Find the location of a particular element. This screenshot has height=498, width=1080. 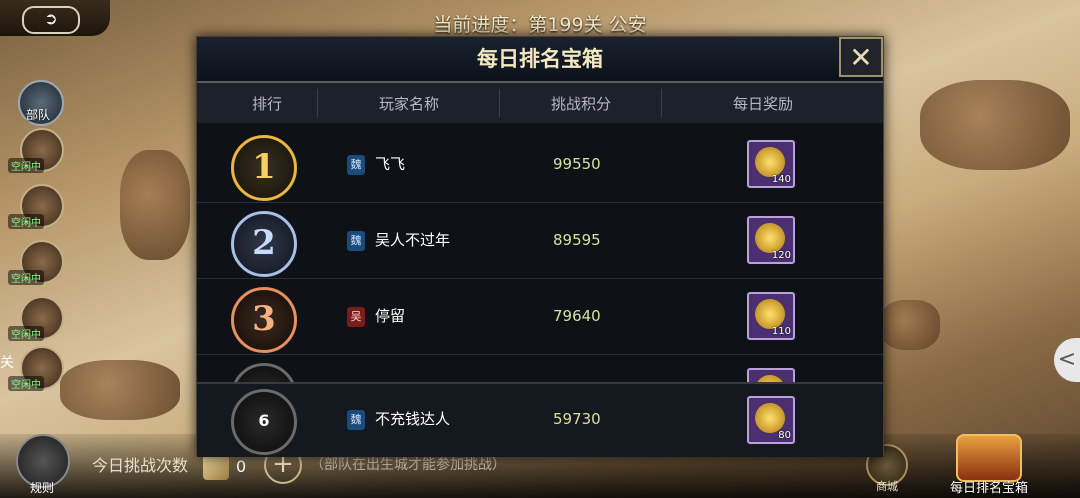

player-name: 飞飞 is located at coordinates (390, 163).